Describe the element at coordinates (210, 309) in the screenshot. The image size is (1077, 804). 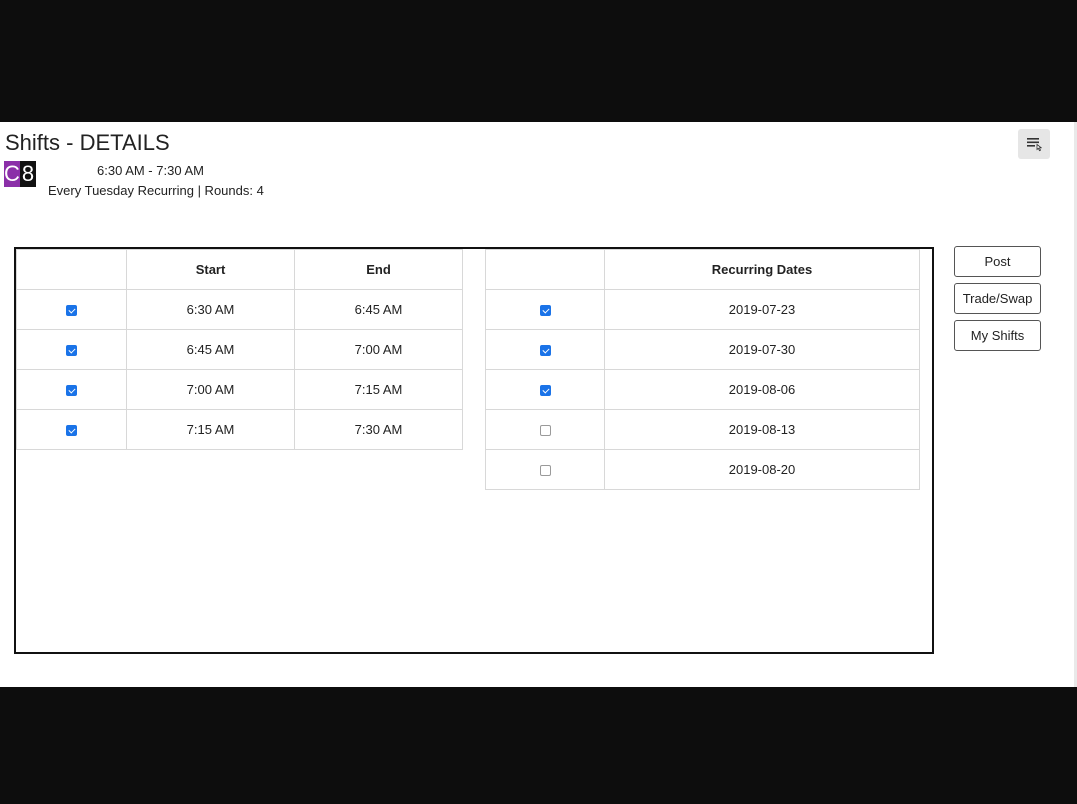
I see `start-time-cell: 6:30 AM` at that location.